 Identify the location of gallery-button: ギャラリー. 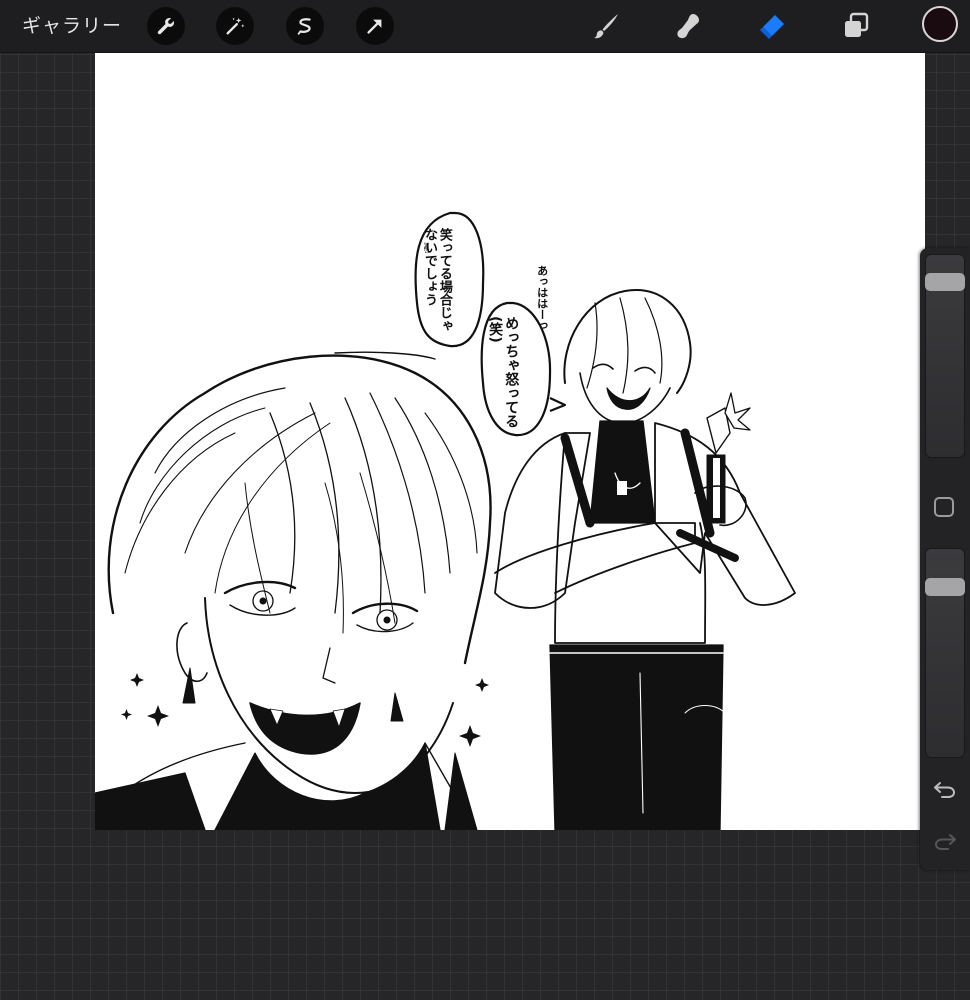
(72, 26).